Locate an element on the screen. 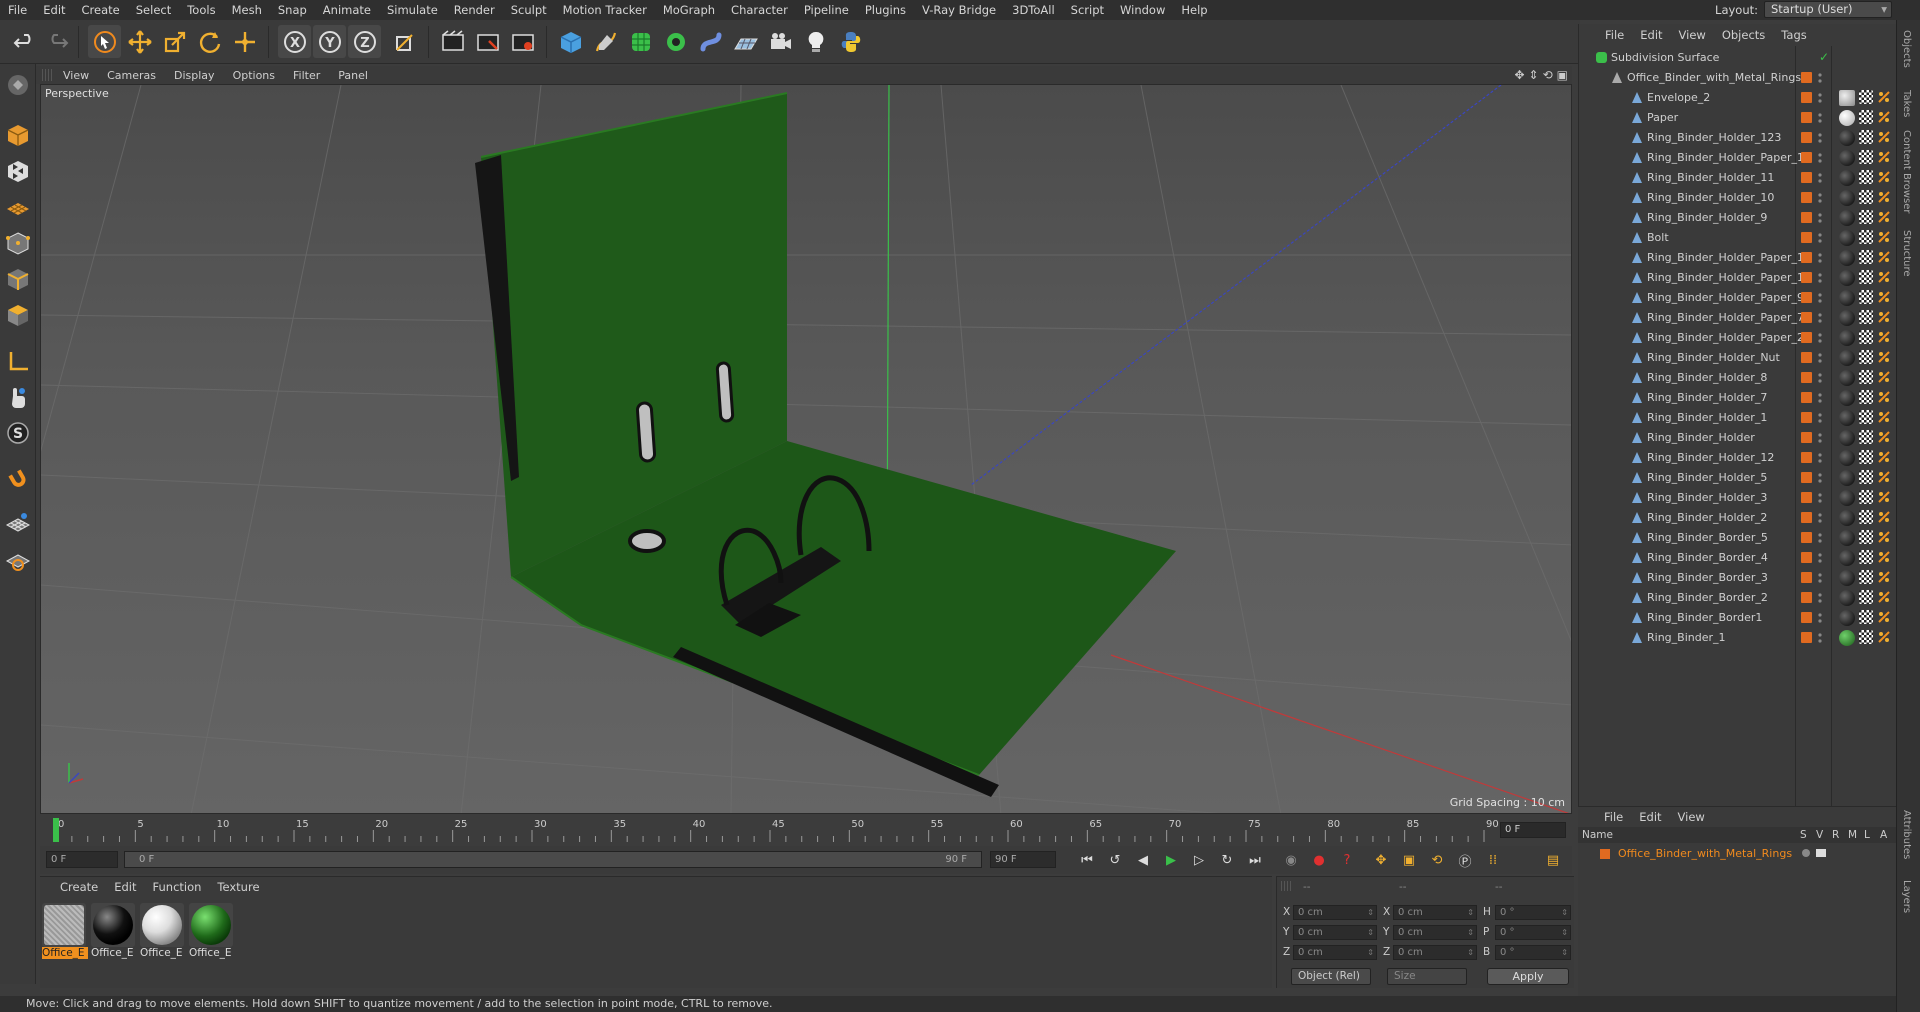  record-keys-icon: ◉ is located at coordinates (1291, 860).